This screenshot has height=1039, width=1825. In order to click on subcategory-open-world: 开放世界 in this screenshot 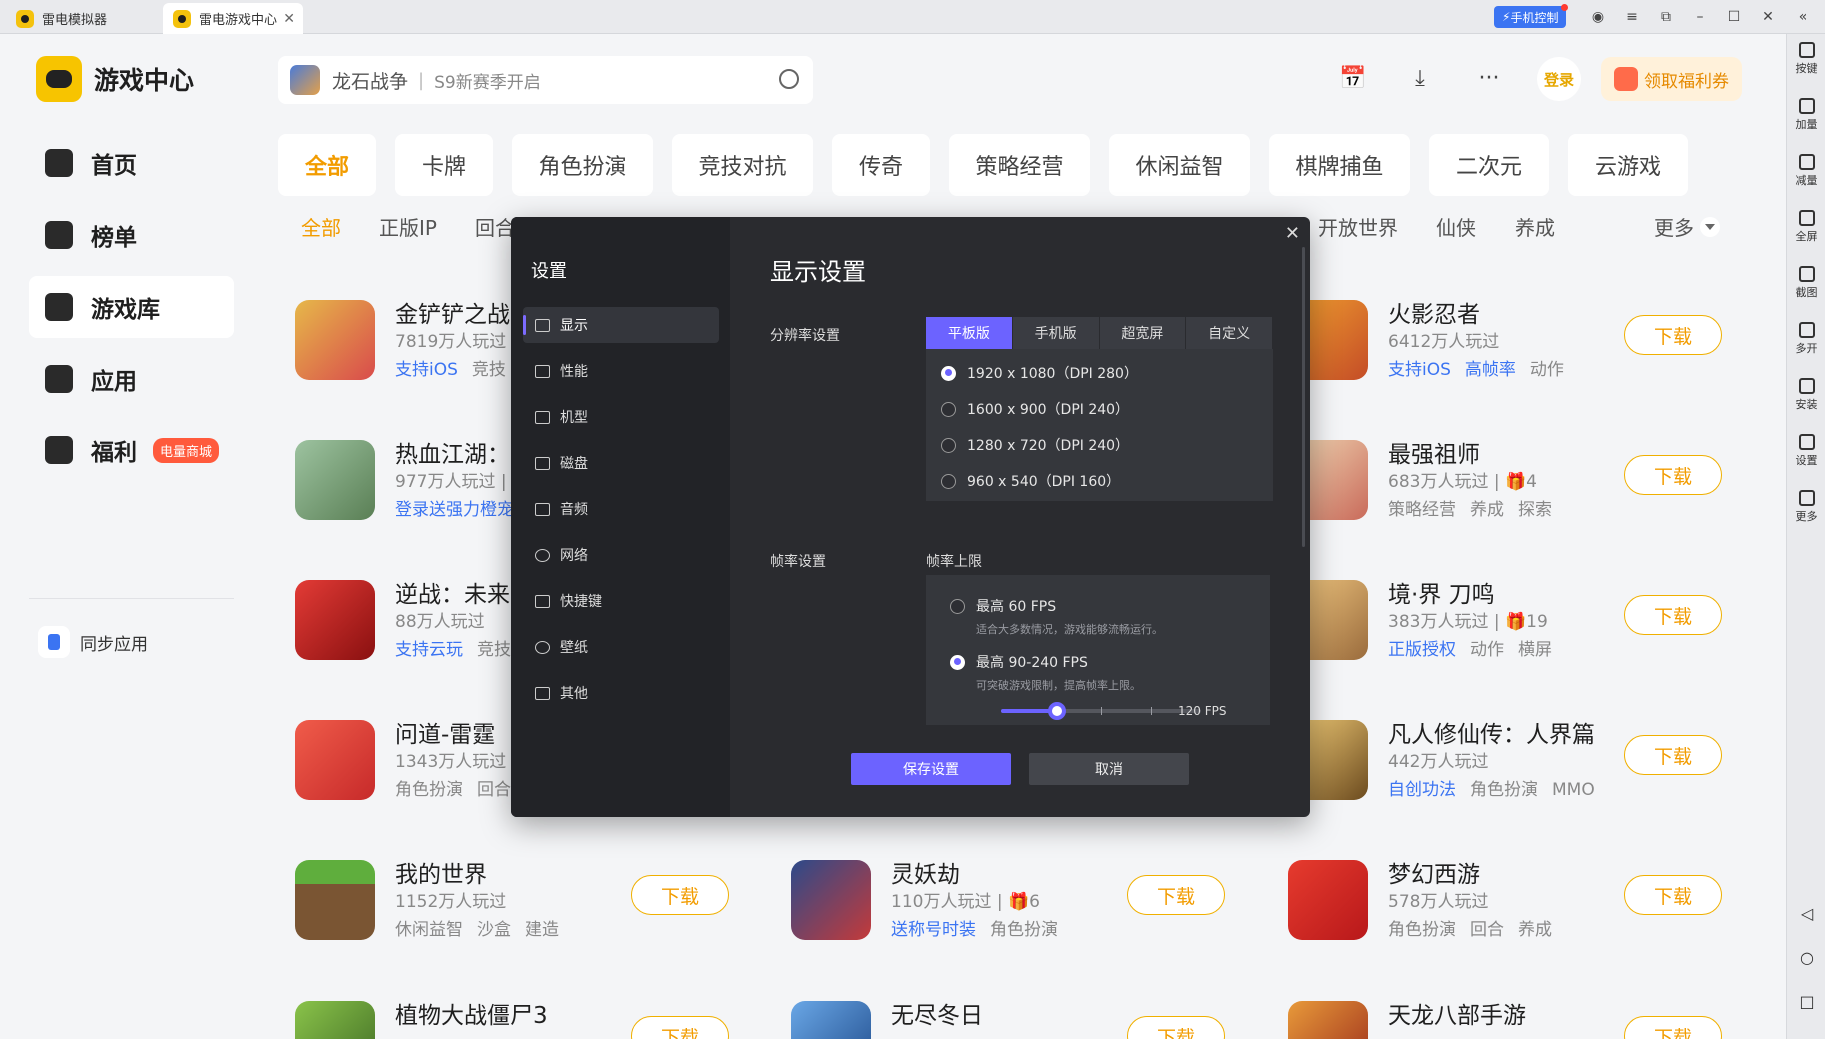, I will do `click(1358, 226)`.